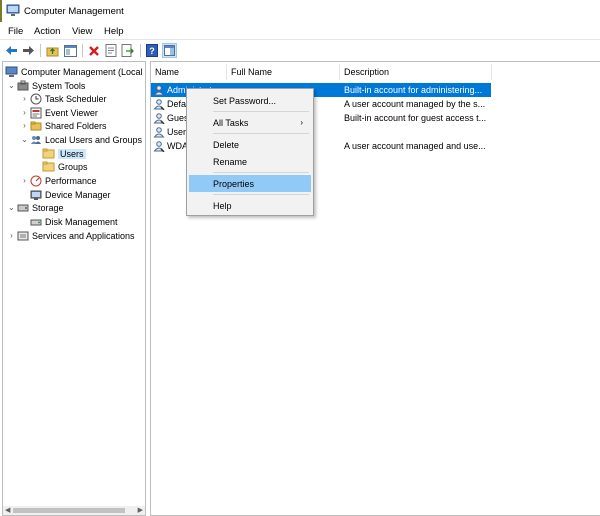 The width and height of the screenshot is (600, 516). I want to click on tree-item-label: Shared Folders, so click(76, 125).